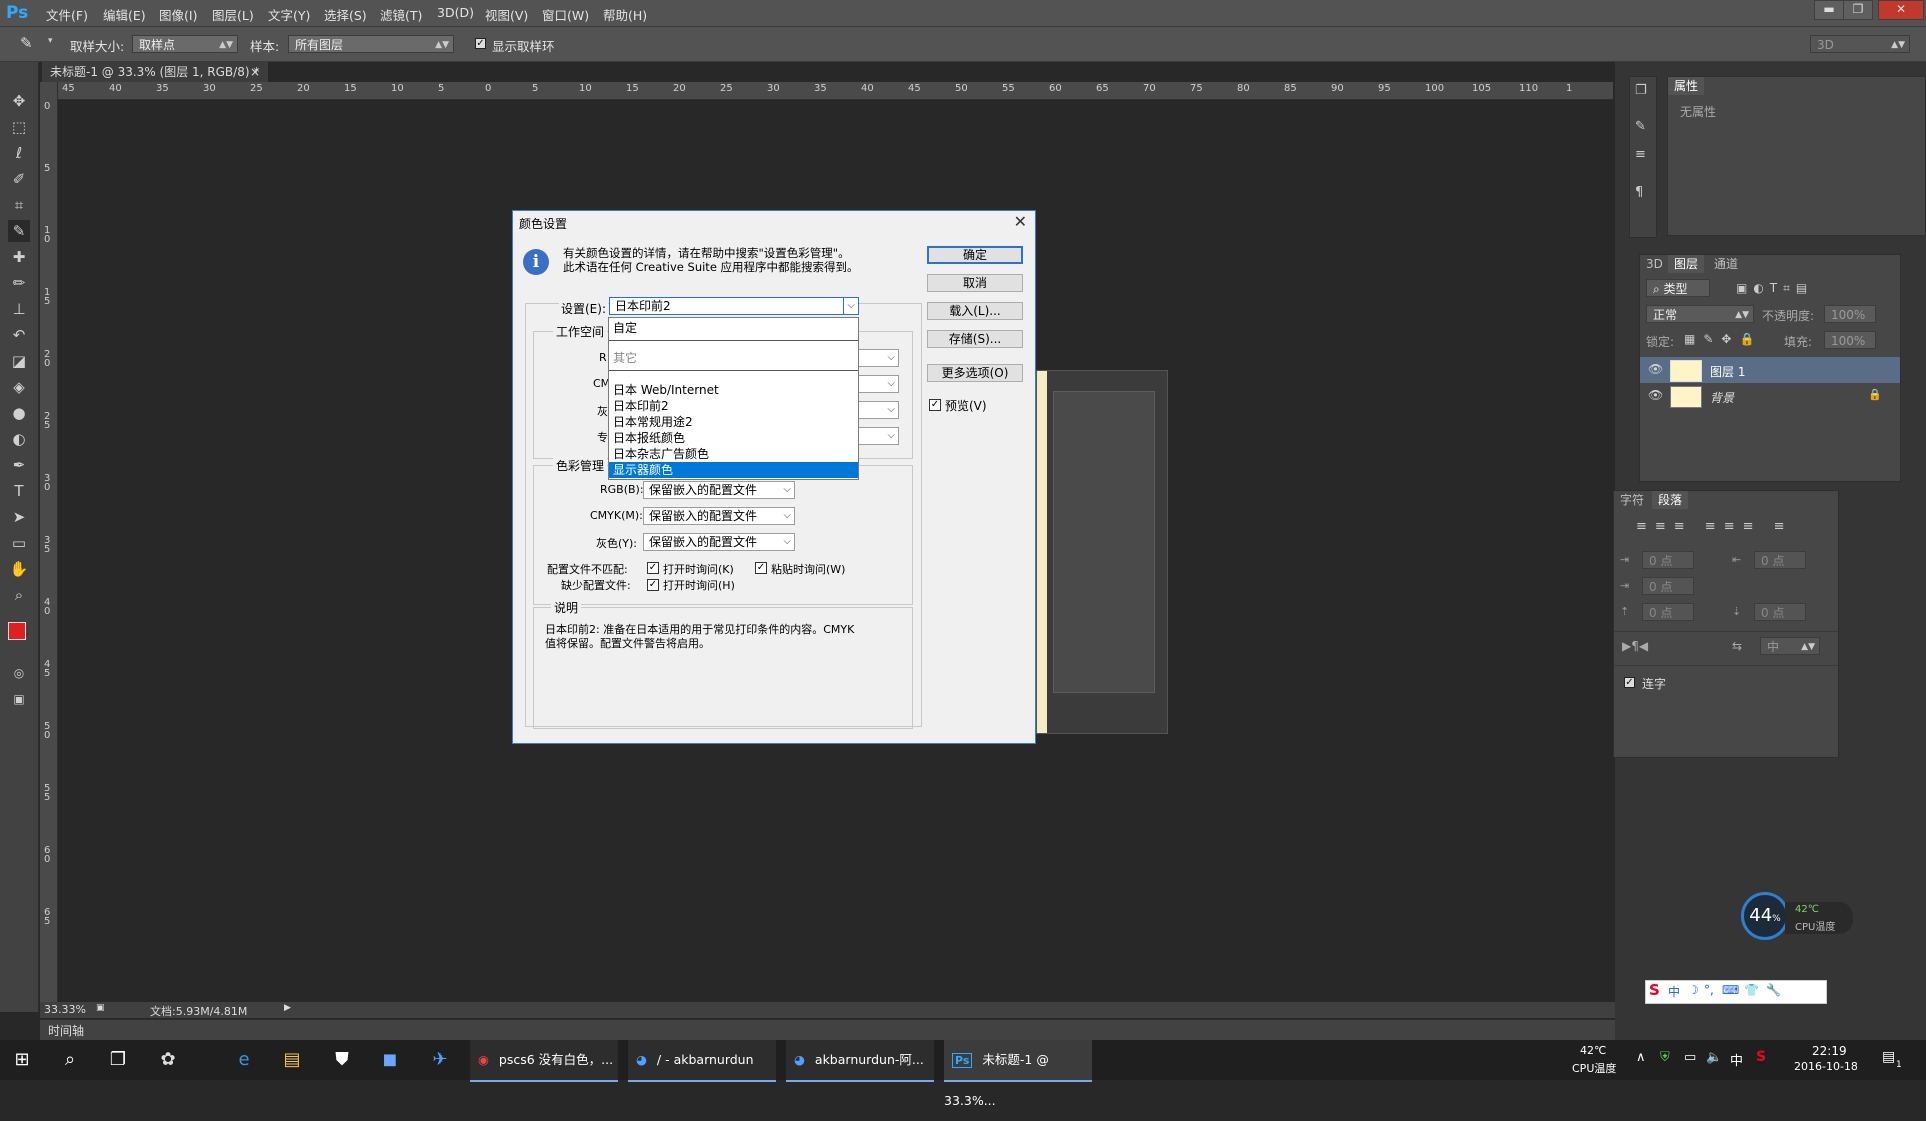  What do you see at coordinates (185, 44) in the screenshot?
I see `sample-size-select: 取样点 ▲▼` at bounding box center [185, 44].